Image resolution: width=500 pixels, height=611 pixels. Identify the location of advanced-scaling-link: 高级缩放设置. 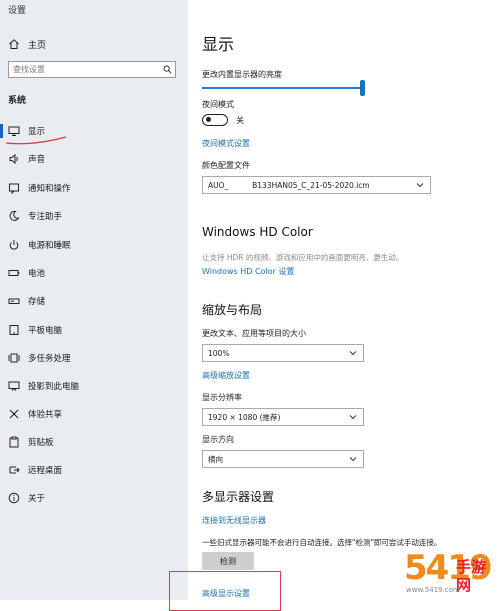
(226, 375).